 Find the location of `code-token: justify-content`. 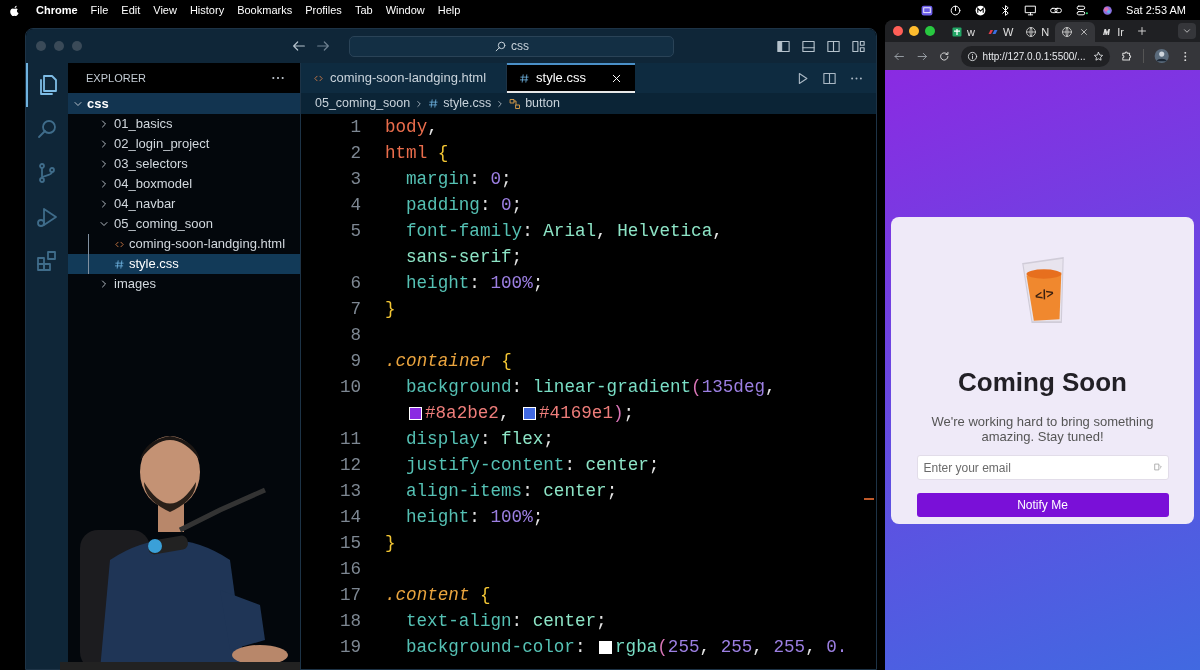

code-token: justify-content is located at coordinates (485, 465).